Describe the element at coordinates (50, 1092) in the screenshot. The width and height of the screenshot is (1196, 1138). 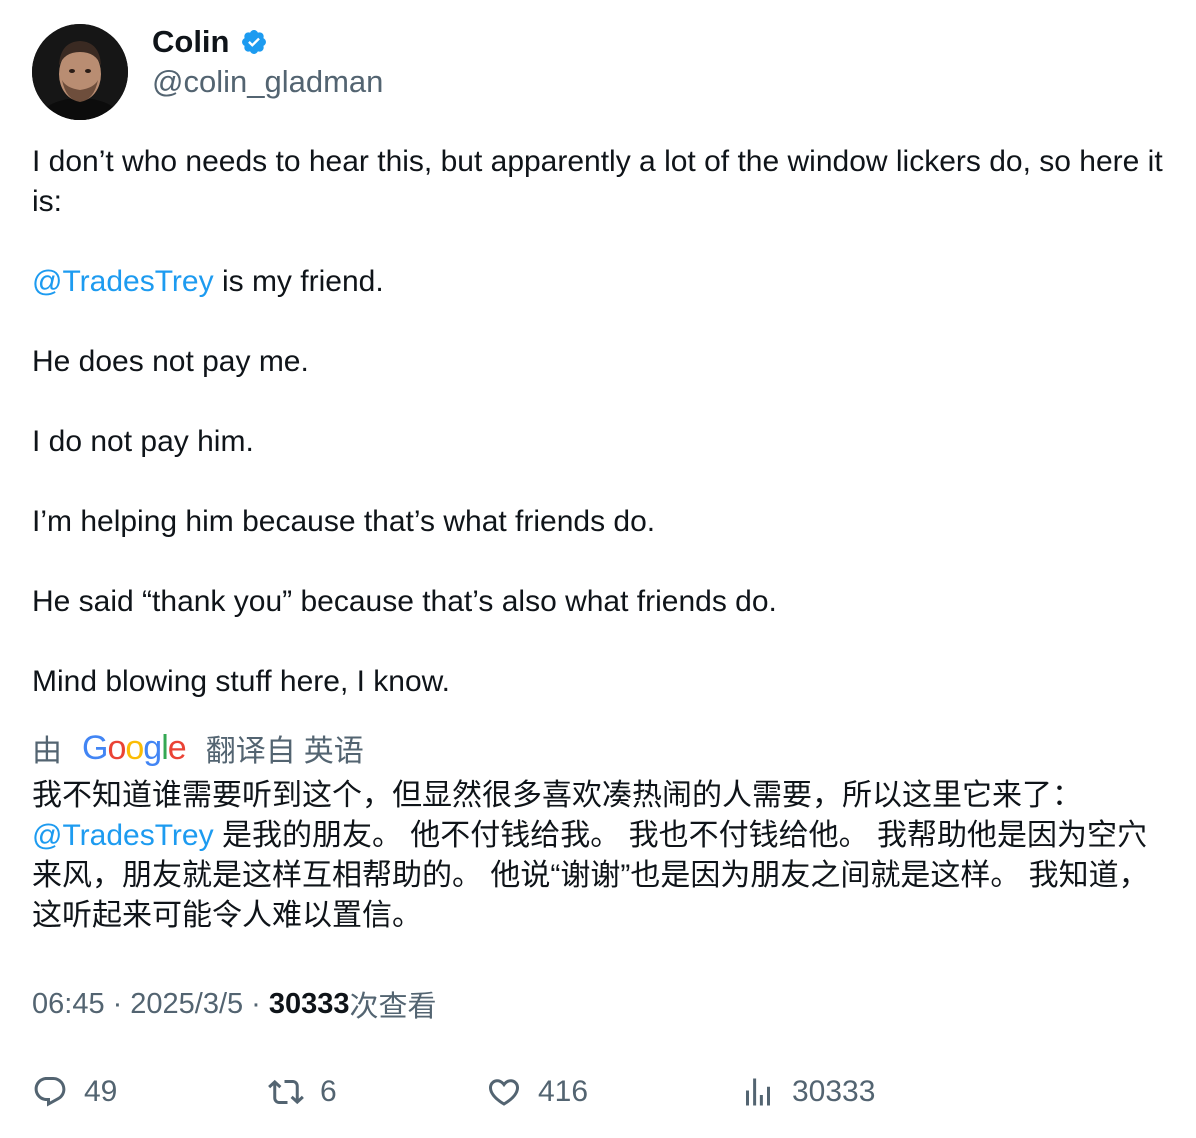
I see `reply-icon` at that location.